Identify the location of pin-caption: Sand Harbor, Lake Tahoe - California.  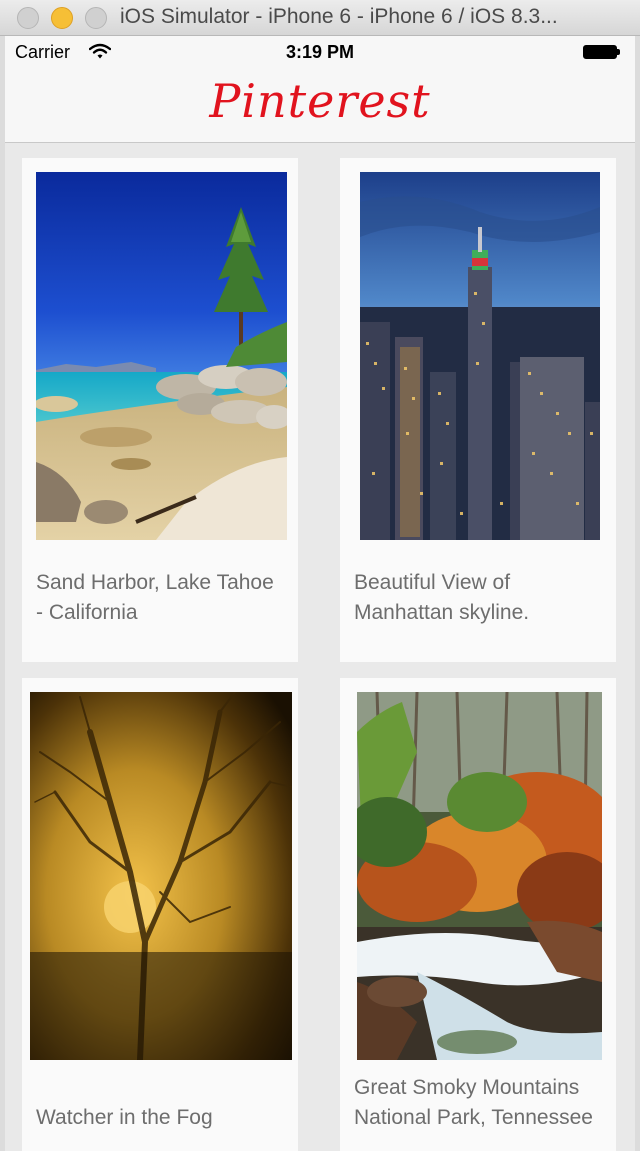
(155, 597).